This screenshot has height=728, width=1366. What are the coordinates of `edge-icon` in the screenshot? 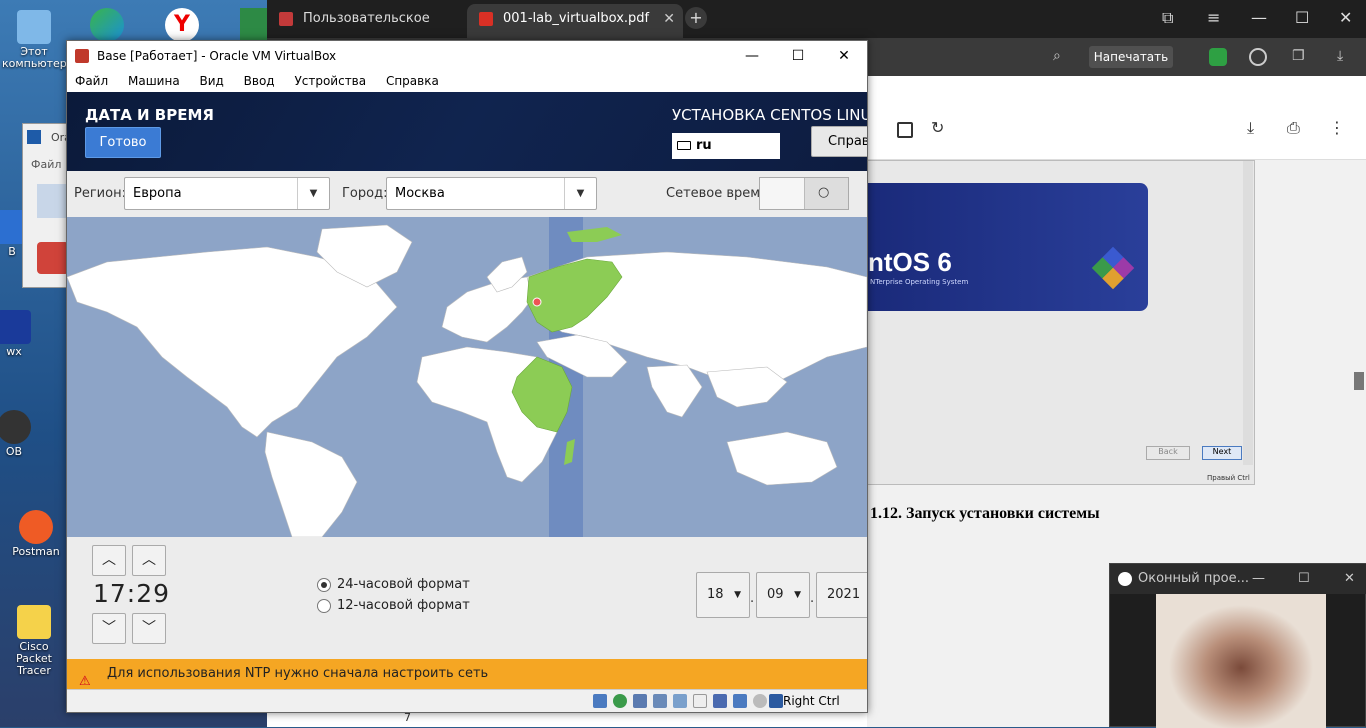 It's located at (107, 25).